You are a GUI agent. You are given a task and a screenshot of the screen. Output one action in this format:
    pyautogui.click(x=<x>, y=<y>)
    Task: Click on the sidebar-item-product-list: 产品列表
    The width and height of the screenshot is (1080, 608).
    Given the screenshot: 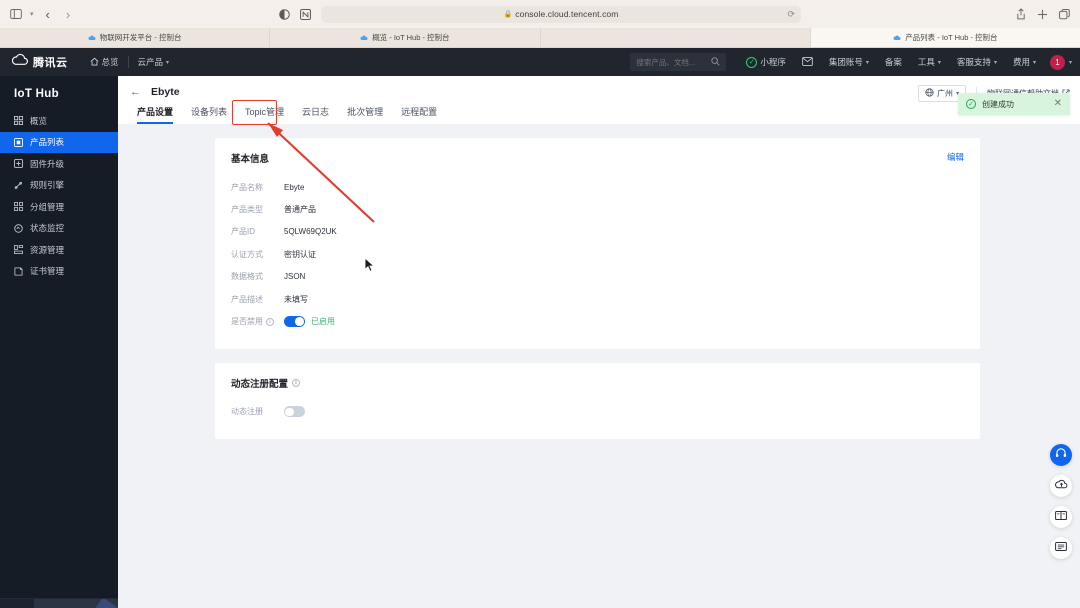 What is the action you would take?
    pyautogui.click(x=59, y=142)
    